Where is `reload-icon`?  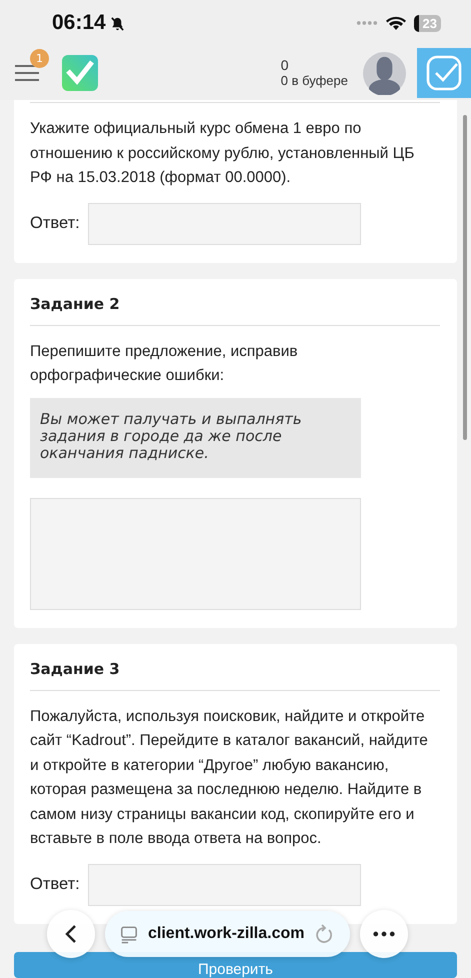 reload-icon is located at coordinates (324, 934).